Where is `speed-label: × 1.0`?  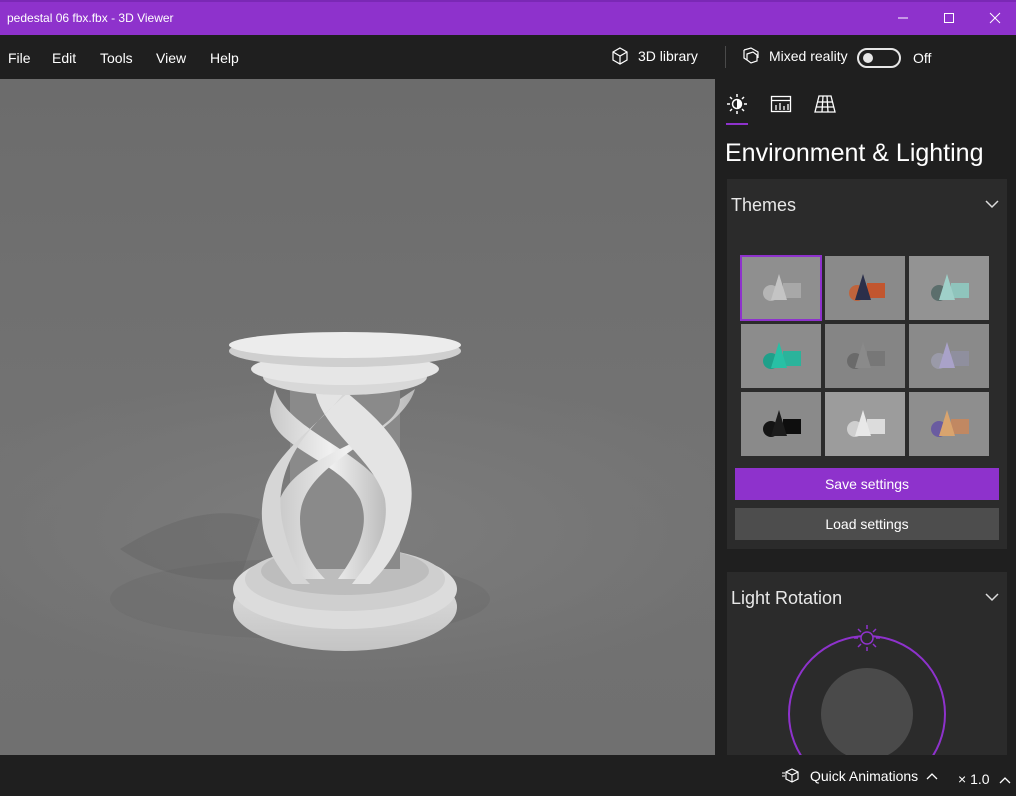
speed-label: × 1.0 is located at coordinates (974, 779).